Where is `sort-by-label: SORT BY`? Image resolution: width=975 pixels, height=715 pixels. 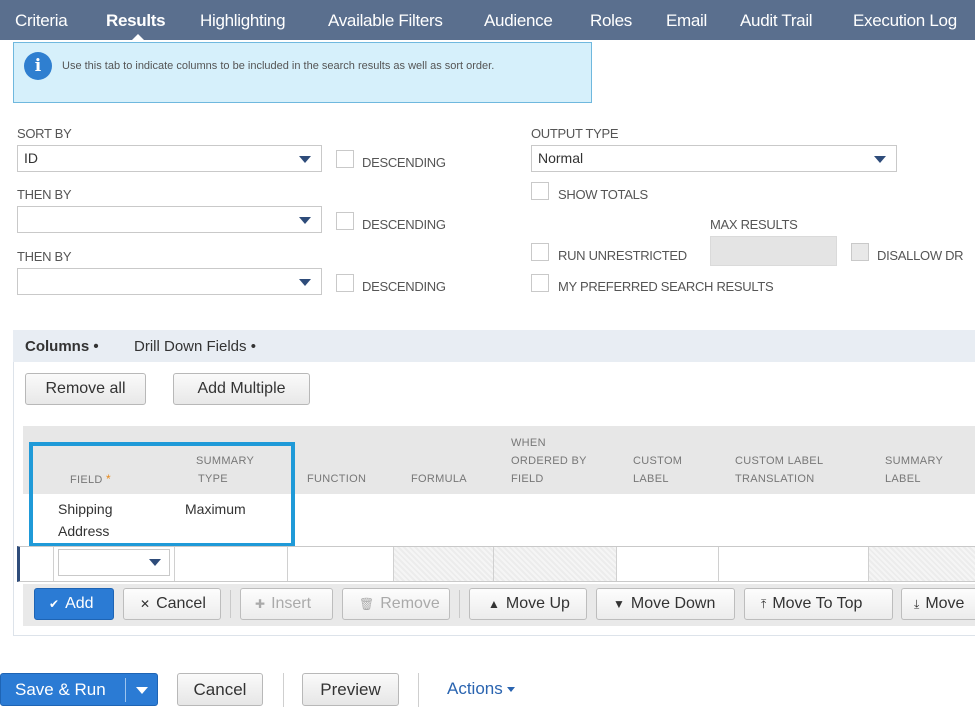
sort-by-label: SORT BY is located at coordinates (44, 133).